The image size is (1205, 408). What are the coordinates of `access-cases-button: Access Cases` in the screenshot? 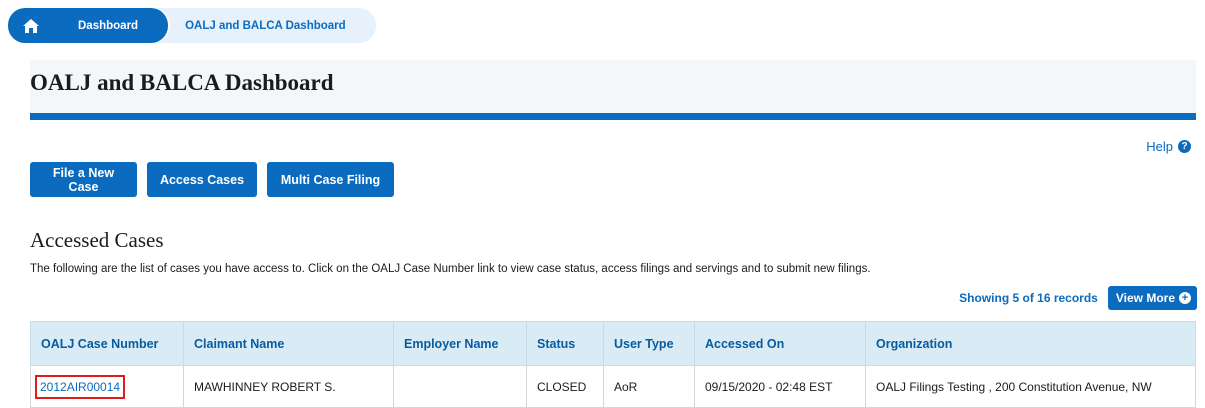 It's located at (202, 179).